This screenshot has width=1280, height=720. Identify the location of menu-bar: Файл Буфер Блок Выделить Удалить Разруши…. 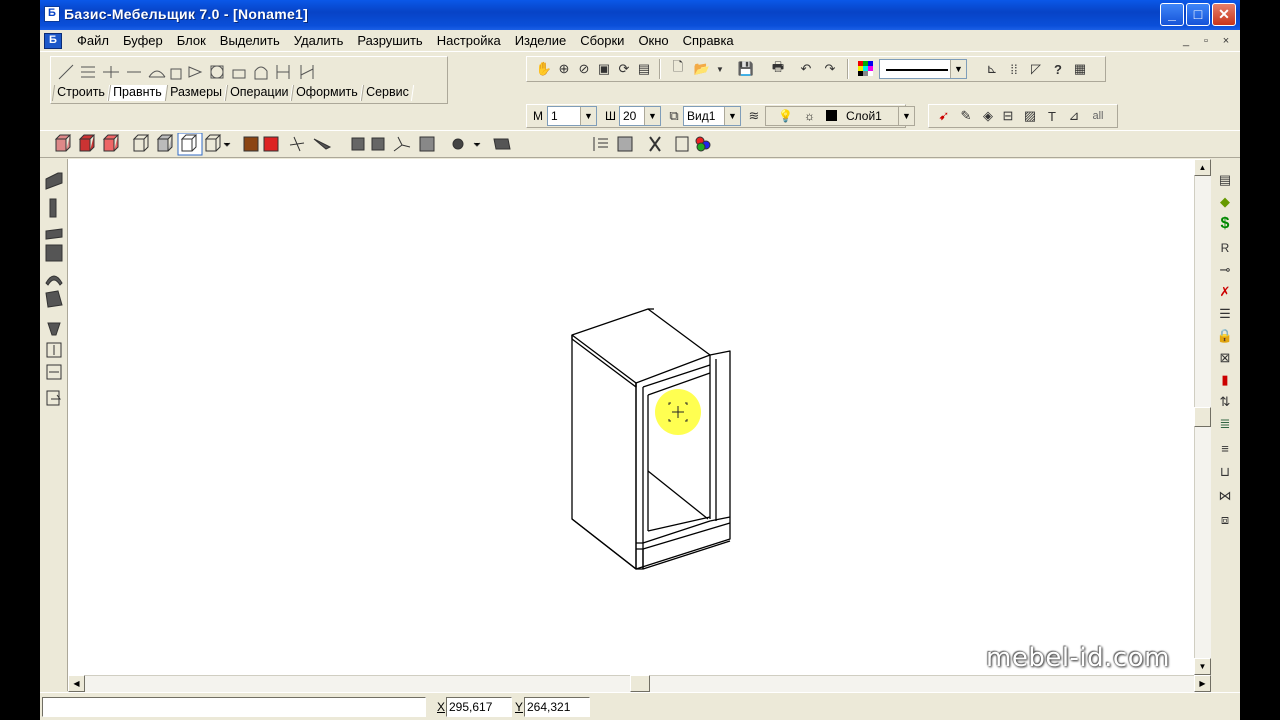
(640, 41).